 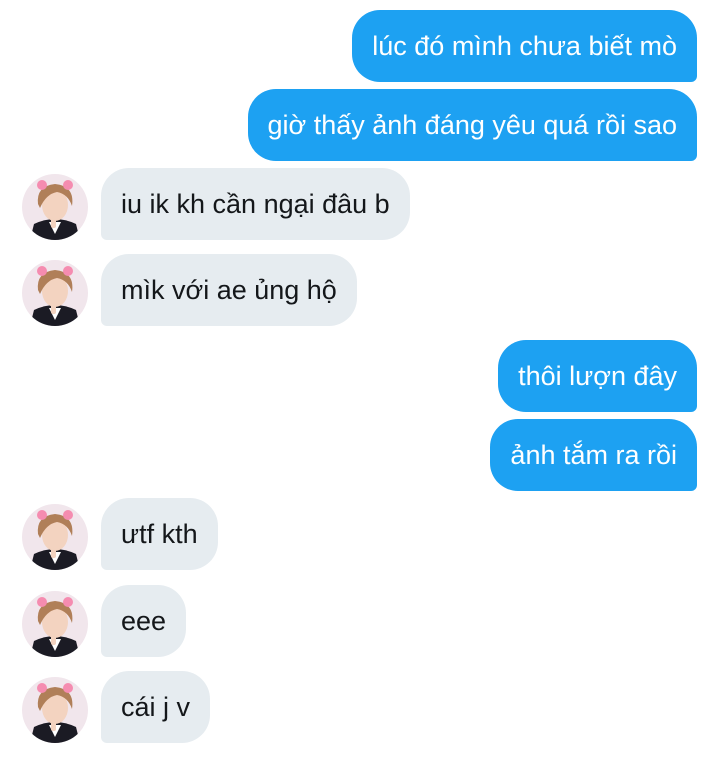 I want to click on message-row: iu ik kh cần ngại đâu b, so click(x=360, y=204).